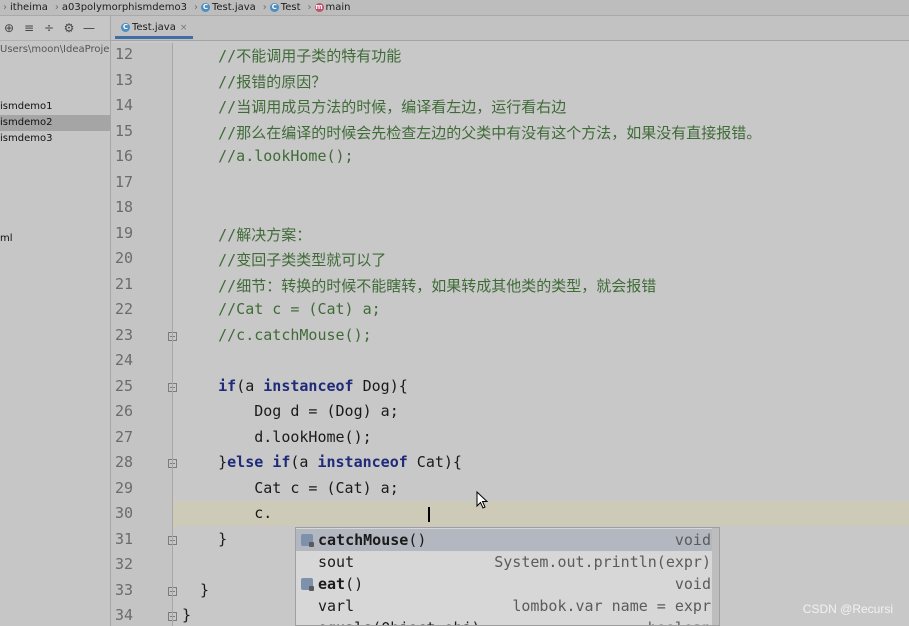 Image resolution: width=909 pixels, height=626 pixels. What do you see at coordinates (507, 621) in the screenshot?
I see `completion-item: equals(Object obj) boolean` at bounding box center [507, 621].